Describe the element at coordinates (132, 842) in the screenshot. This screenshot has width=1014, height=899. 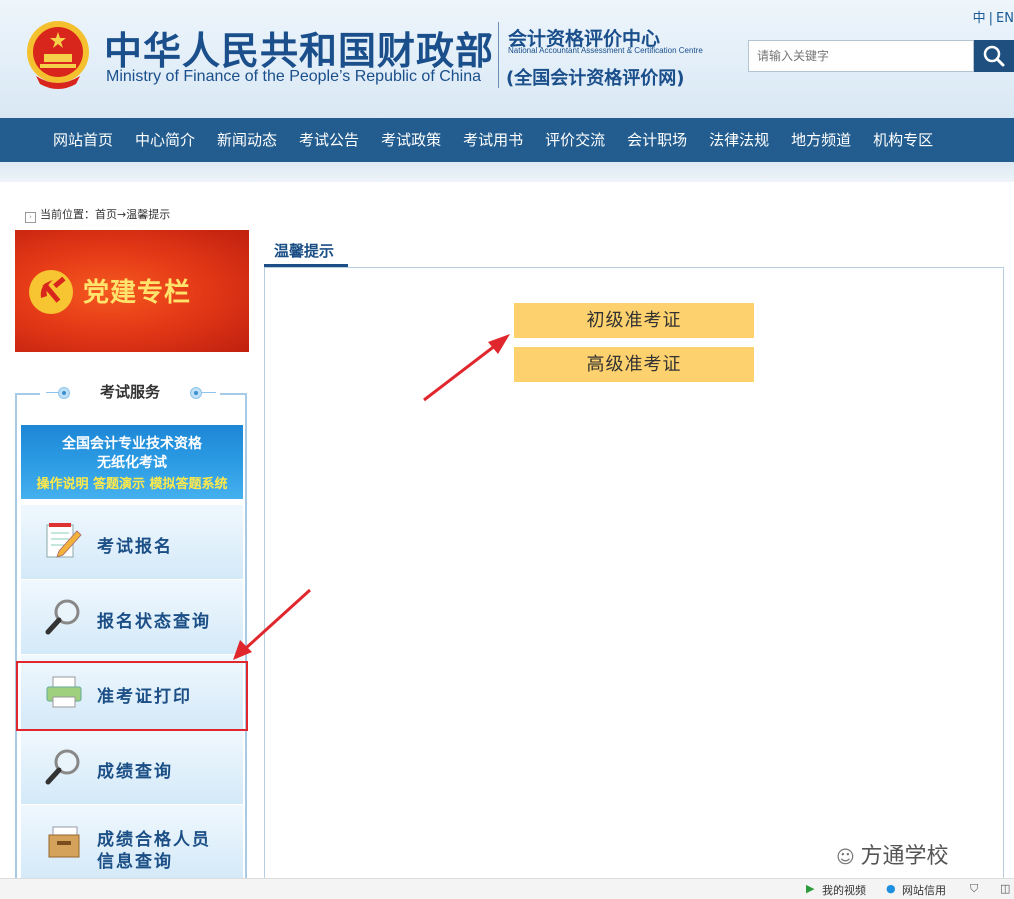
I see `sidebar-item-qualified-info: 成绩合格人员 信息查询` at that location.